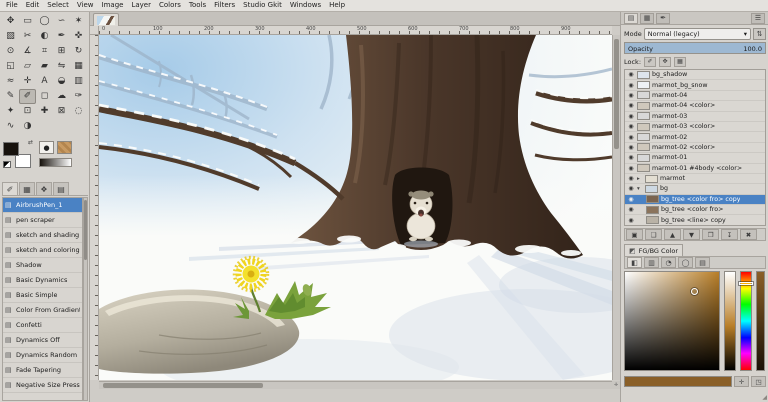  Describe the element at coordinates (616, 207) in the screenshot. I see `canvas-vertical-scrollbar` at that location.